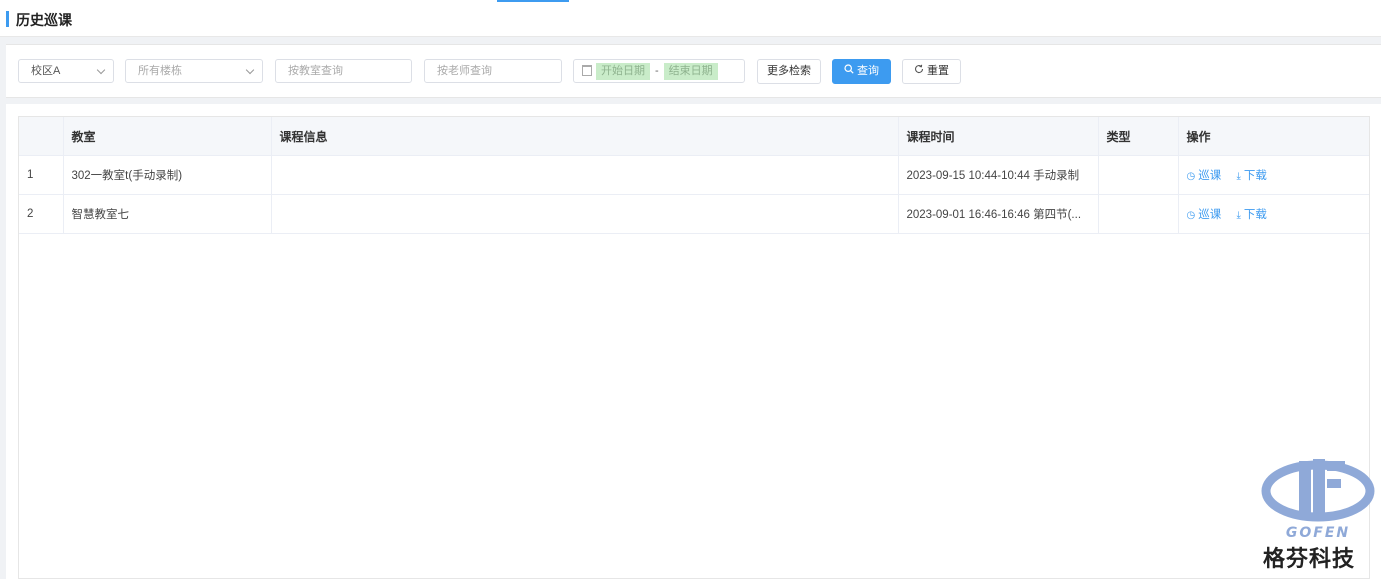 The image size is (1381, 579). What do you see at coordinates (690, 71) in the screenshot?
I see `end-date-input: 结束日期` at bounding box center [690, 71].